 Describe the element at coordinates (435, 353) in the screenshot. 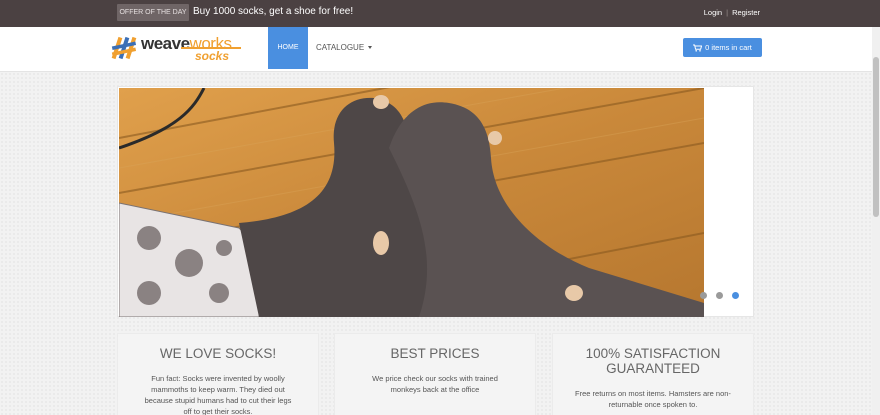

I see `feature-title: BEST PRICES` at that location.